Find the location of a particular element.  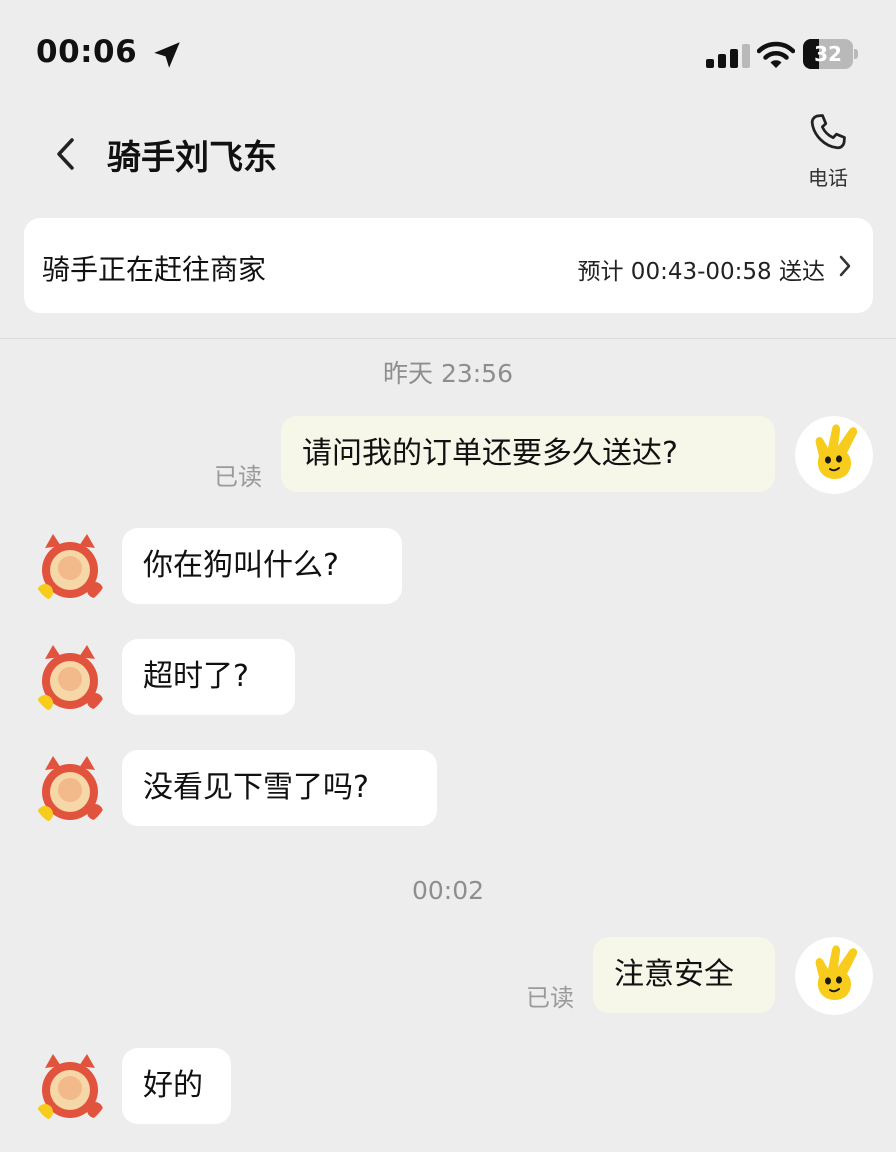

incoming-message-bubble: 没看见下雪了吗? is located at coordinates (279, 788).